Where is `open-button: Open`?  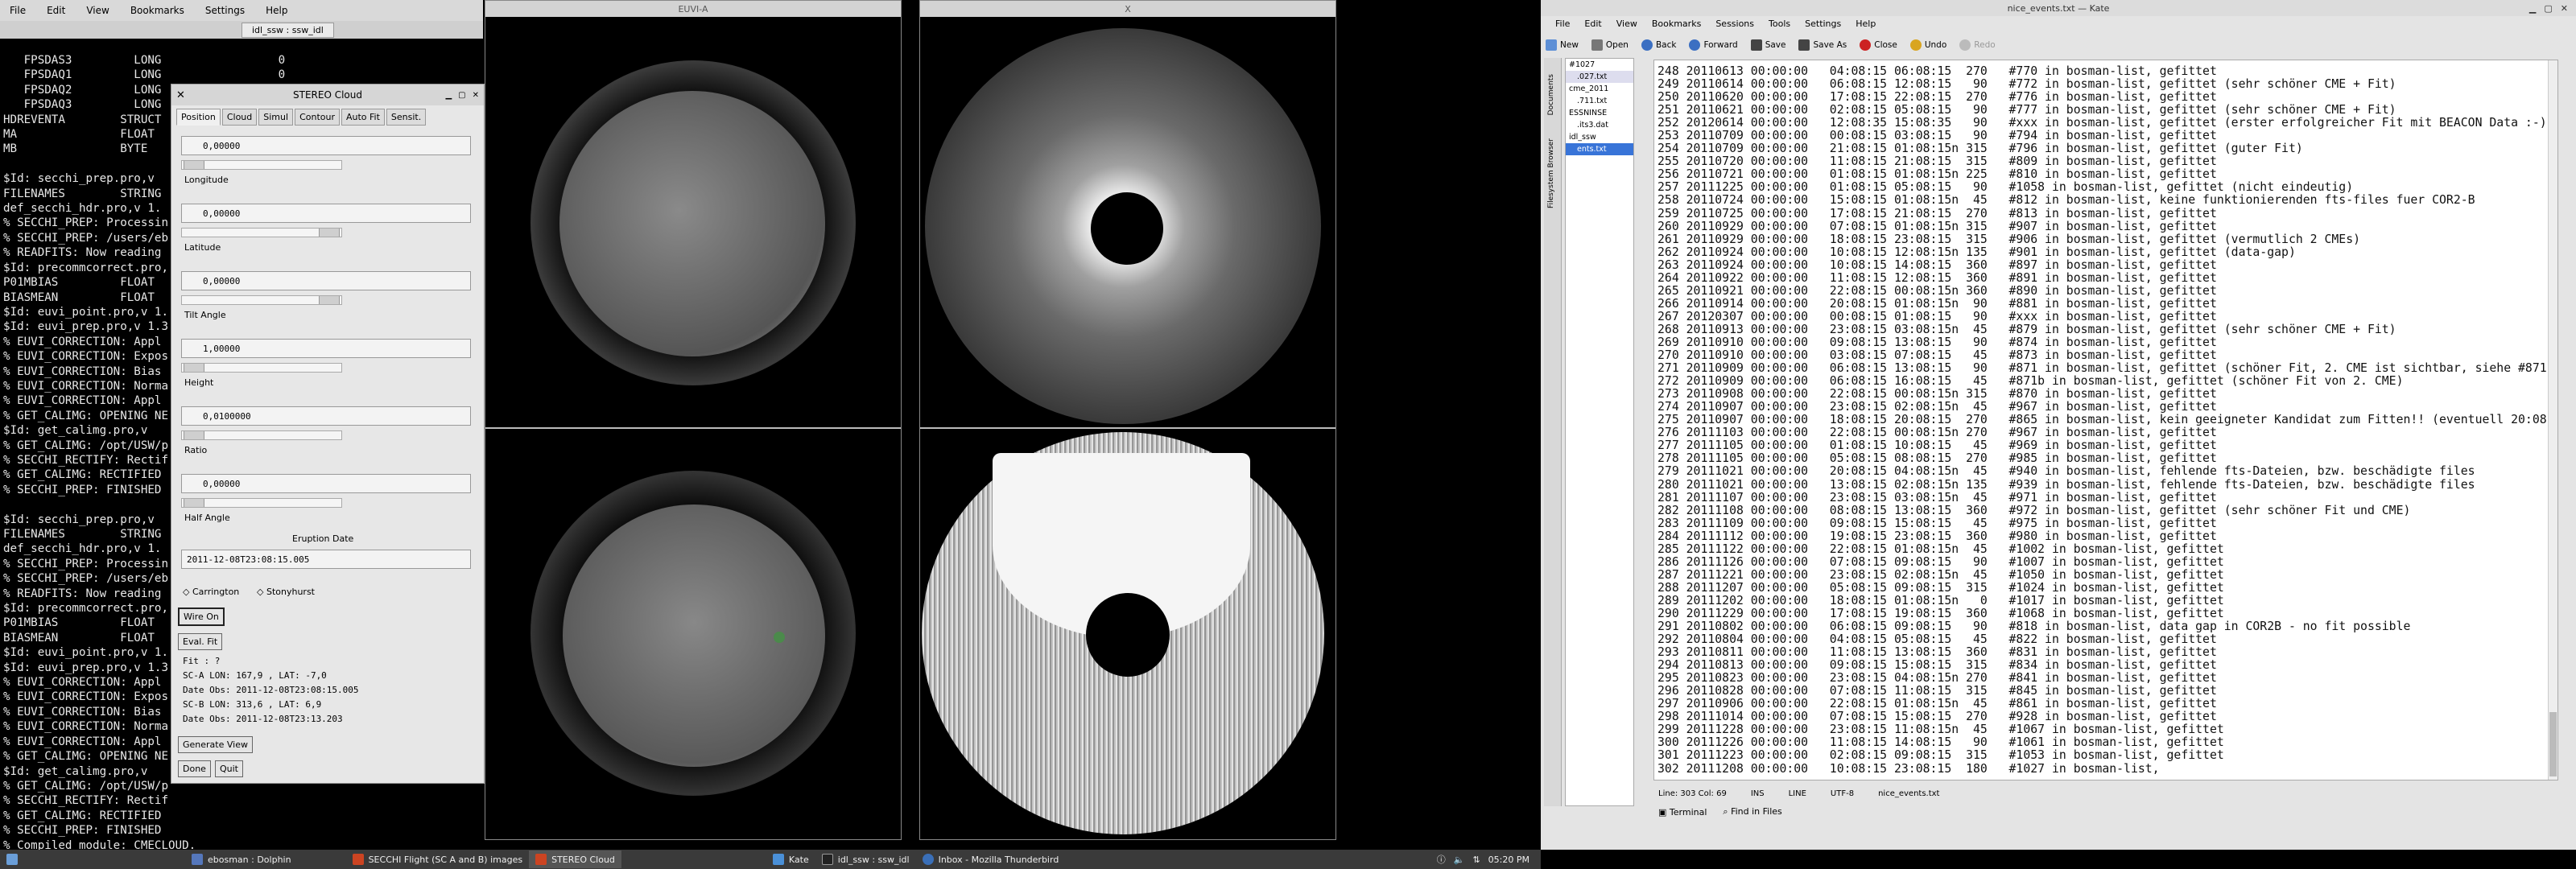
open-button: Open is located at coordinates (1610, 45).